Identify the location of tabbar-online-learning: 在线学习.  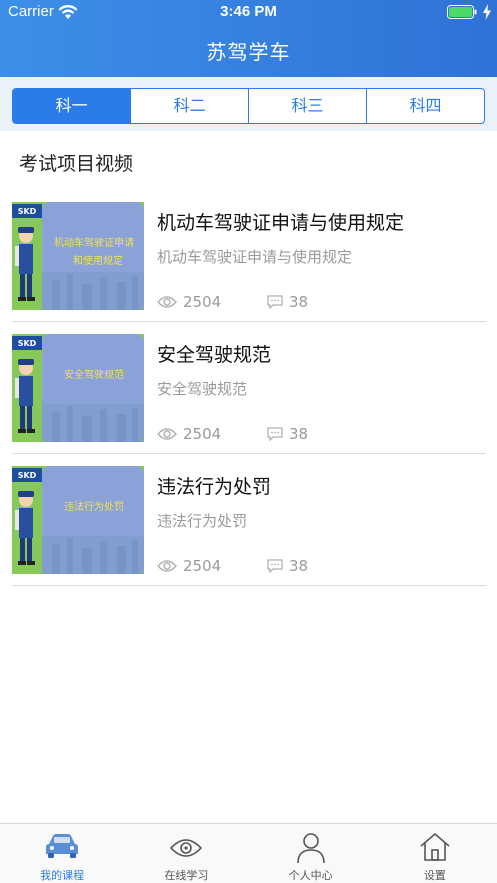
(186, 853).